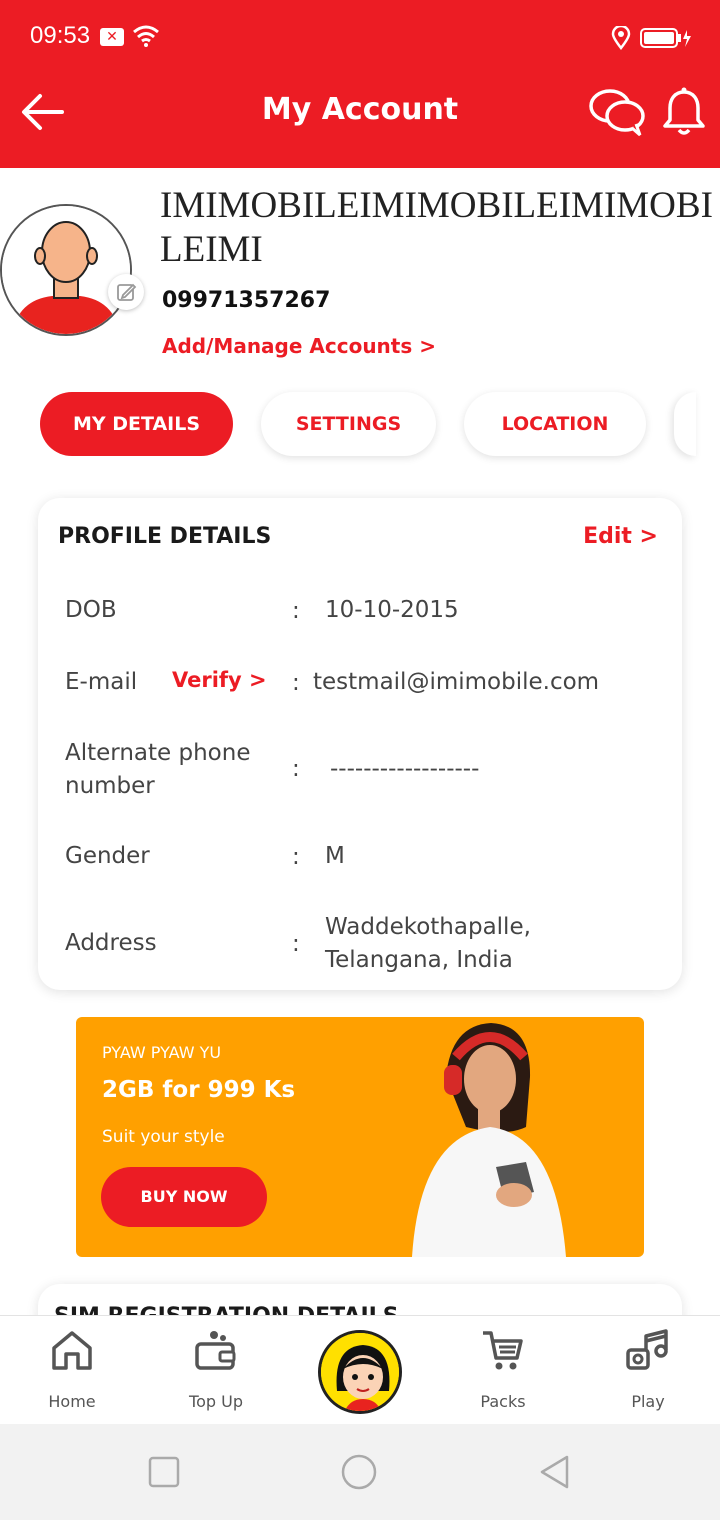  Describe the element at coordinates (299, 346) in the screenshot. I see `manage-accounts-link: Add/Manage Accounts >` at that location.